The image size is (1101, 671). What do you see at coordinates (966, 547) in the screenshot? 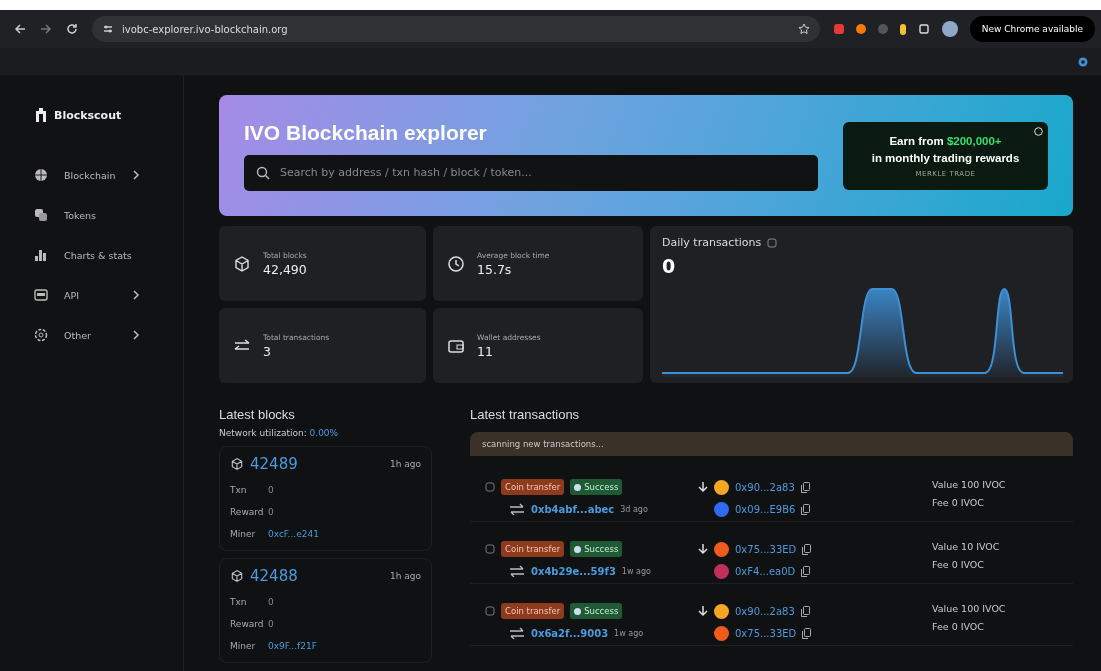
I see `tx-value: Value 10 IVOC` at bounding box center [966, 547].